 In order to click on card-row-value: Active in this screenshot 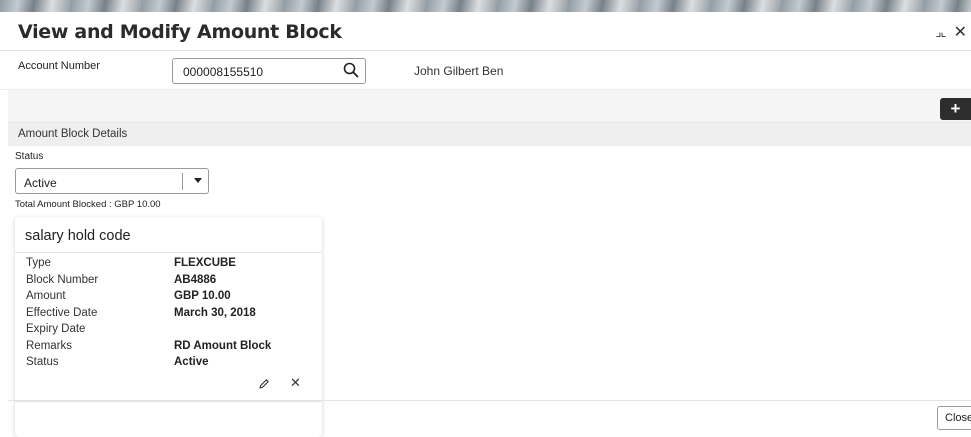, I will do `click(191, 362)`.